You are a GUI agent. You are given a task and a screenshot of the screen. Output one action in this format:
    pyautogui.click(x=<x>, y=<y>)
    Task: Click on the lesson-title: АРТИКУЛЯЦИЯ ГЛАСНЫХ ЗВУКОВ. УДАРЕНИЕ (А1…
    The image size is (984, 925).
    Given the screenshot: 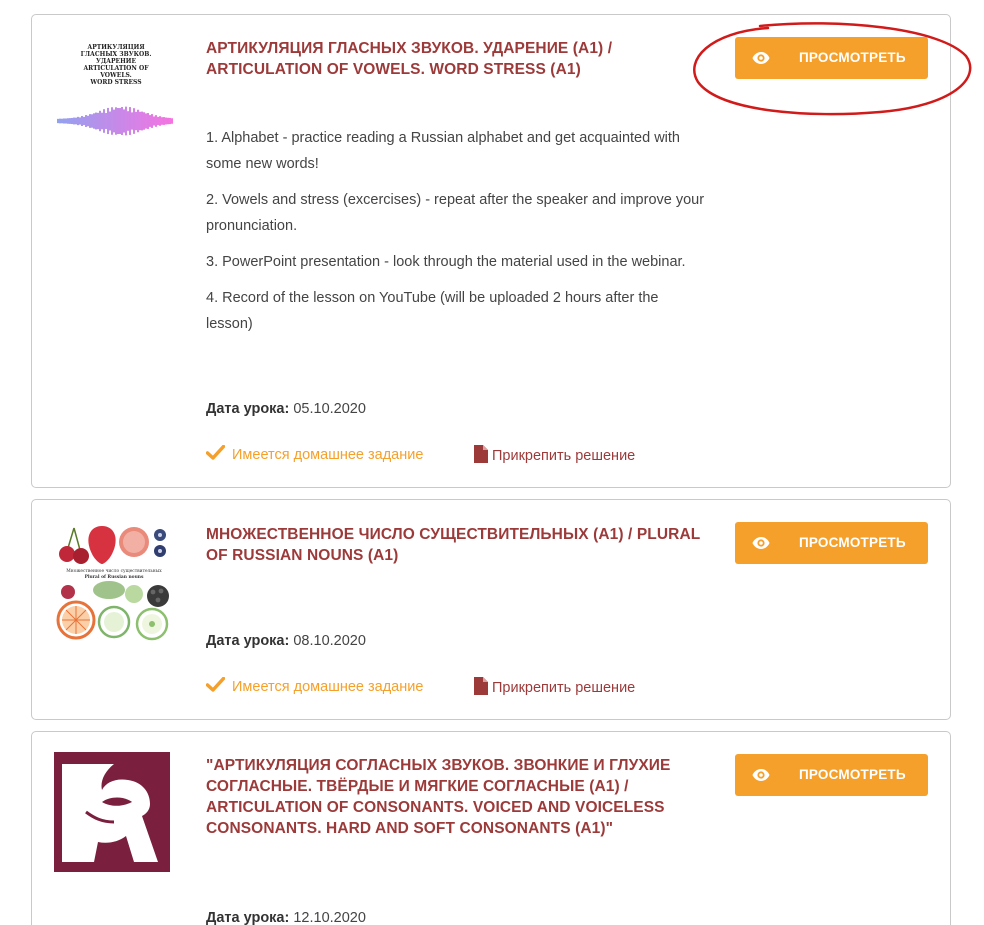 What is the action you would take?
    pyautogui.click(x=456, y=59)
    